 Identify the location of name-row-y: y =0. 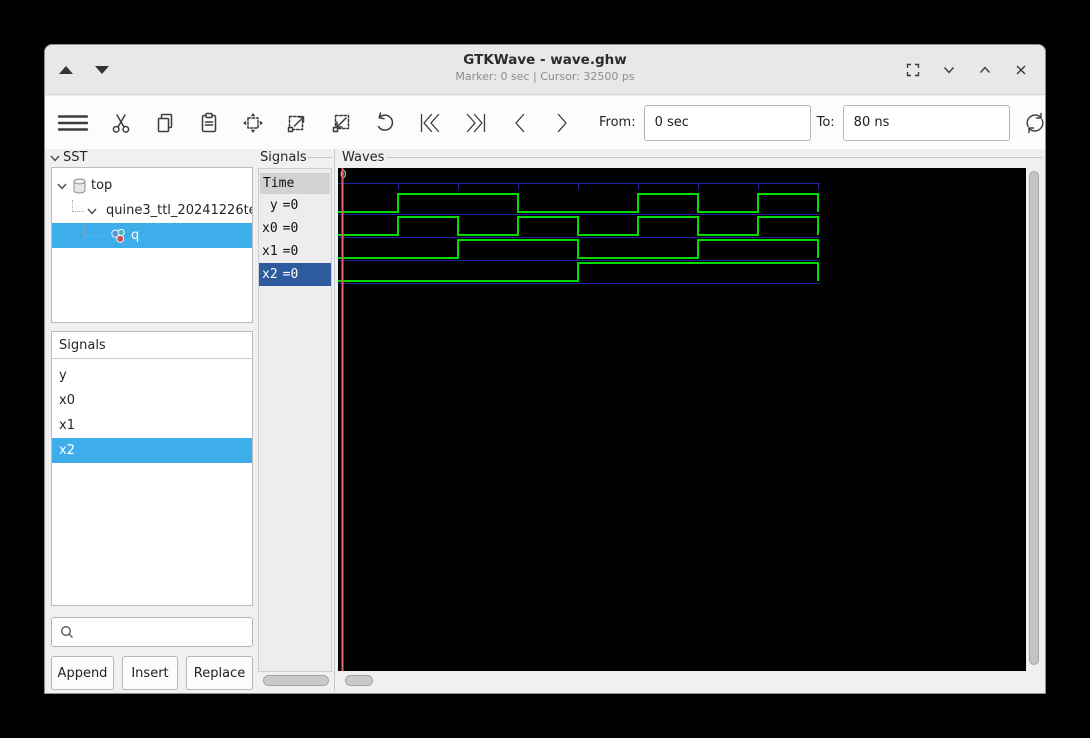
(295, 205).